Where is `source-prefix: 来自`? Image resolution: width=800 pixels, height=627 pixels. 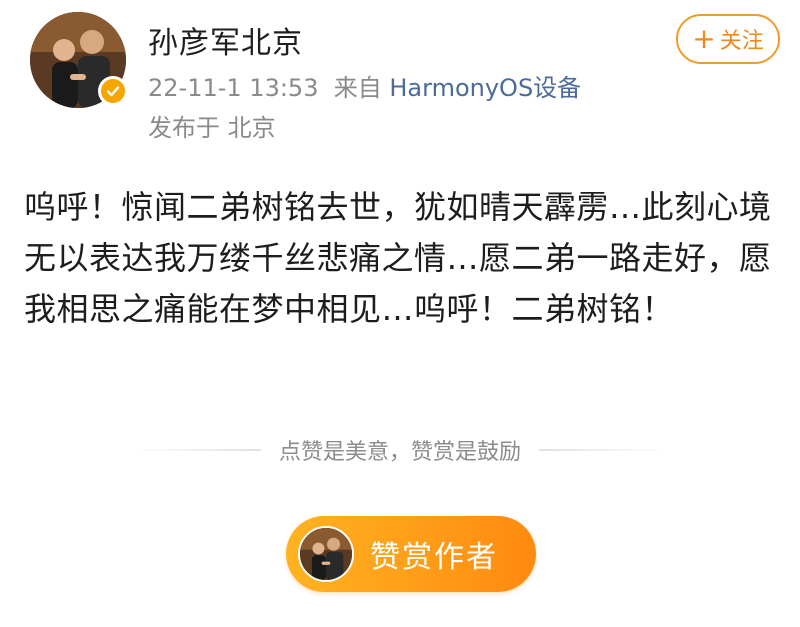
source-prefix: 来自 is located at coordinates (357, 88).